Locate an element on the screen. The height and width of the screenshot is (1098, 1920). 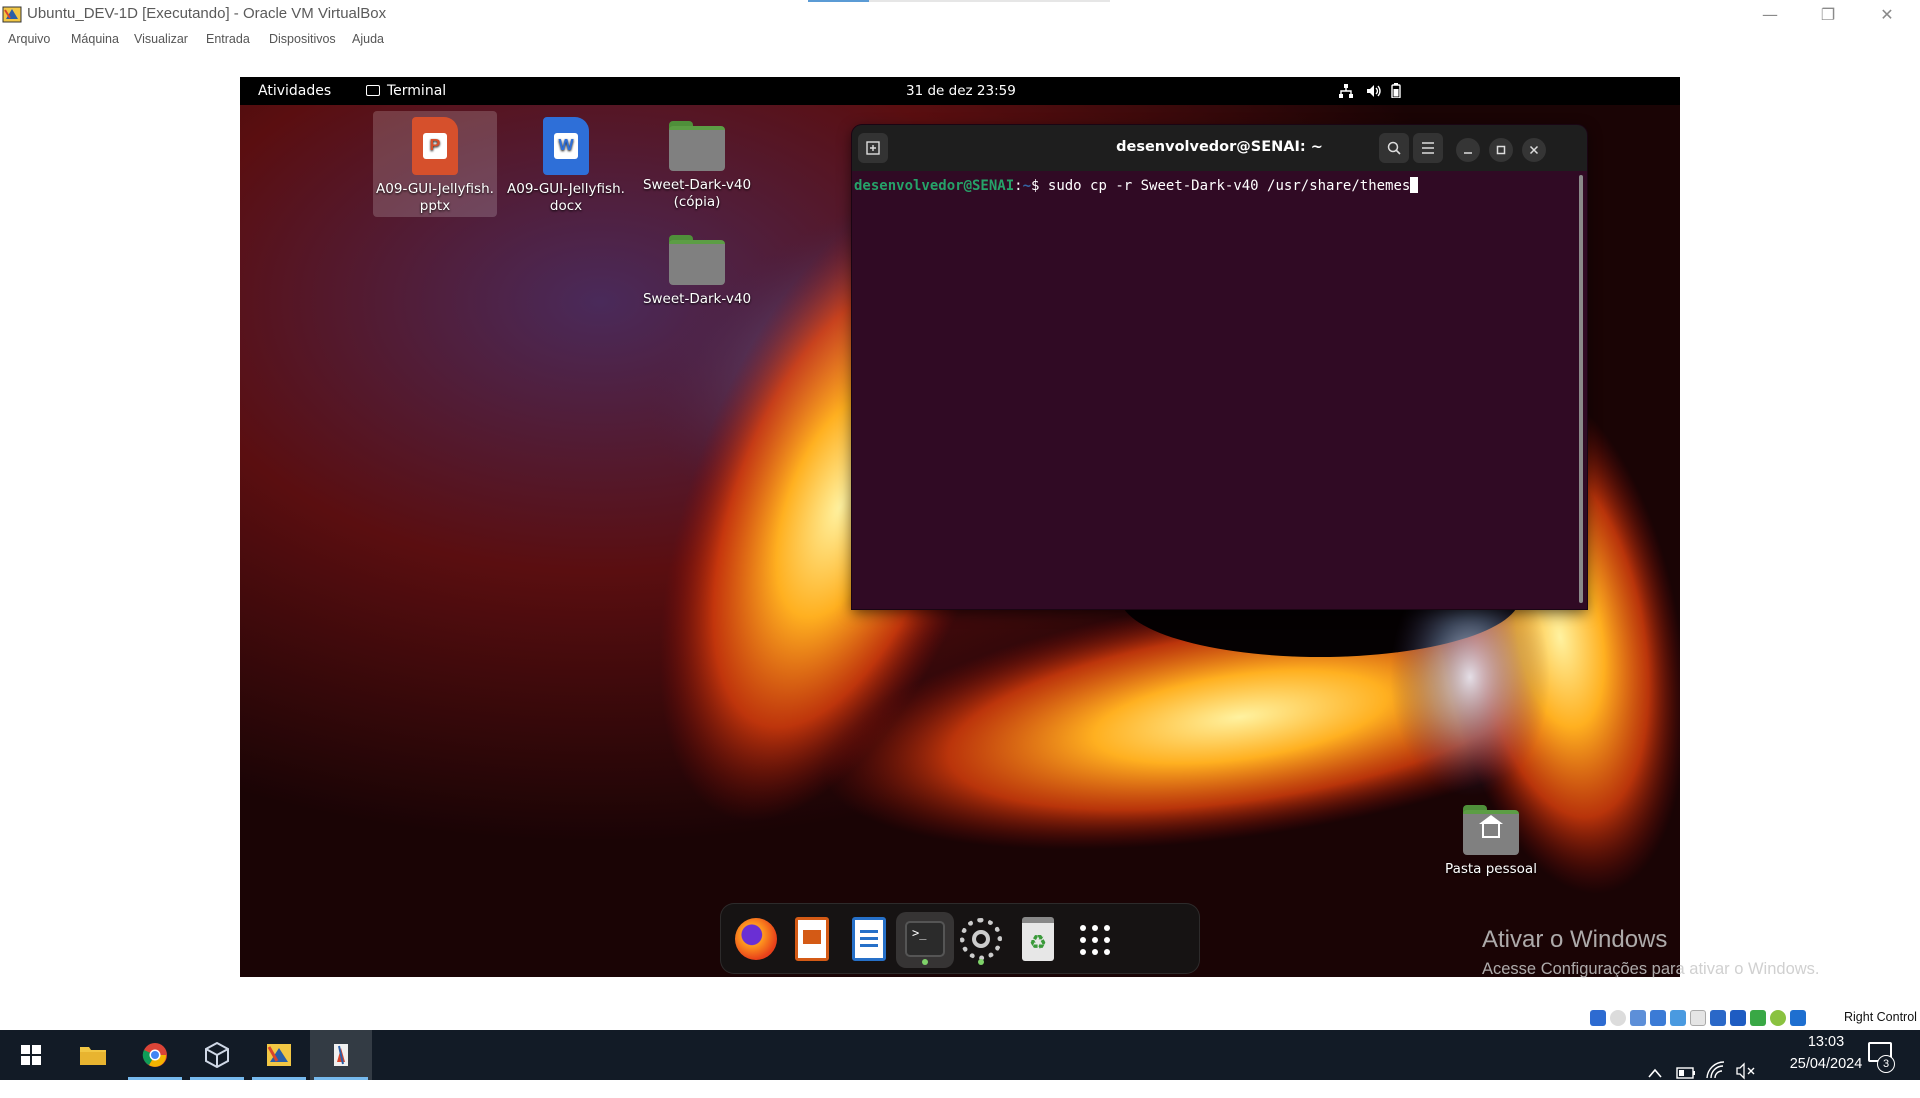
dock-terminal: >_ is located at coordinates (925, 940).